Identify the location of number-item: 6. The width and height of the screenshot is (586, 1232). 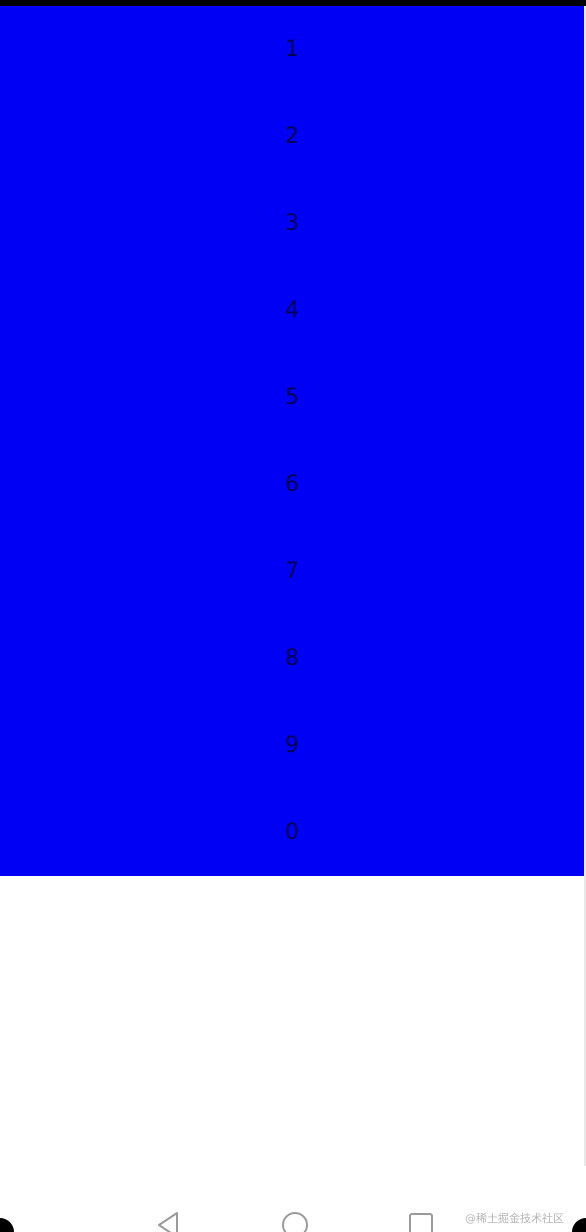
(292, 484).